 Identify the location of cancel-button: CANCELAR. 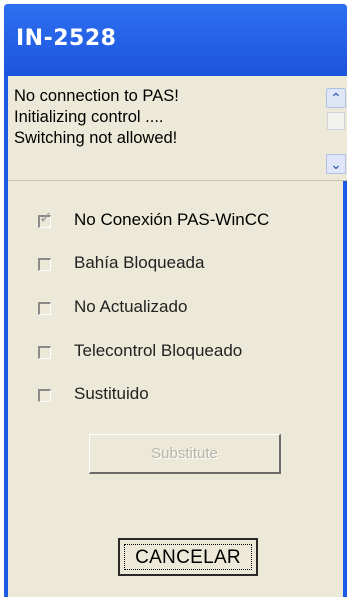
(188, 557).